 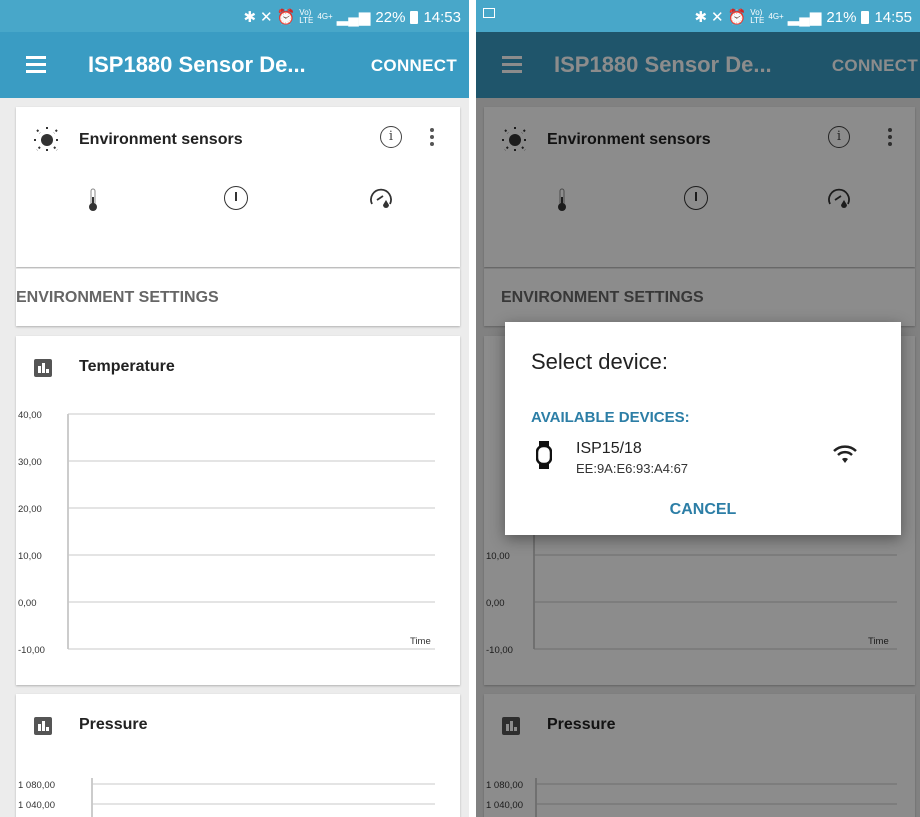 What do you see at coordinates (161, 139) in the screenshot?
I see `env-title: Environment sensors` at bounding box center [161, 139].